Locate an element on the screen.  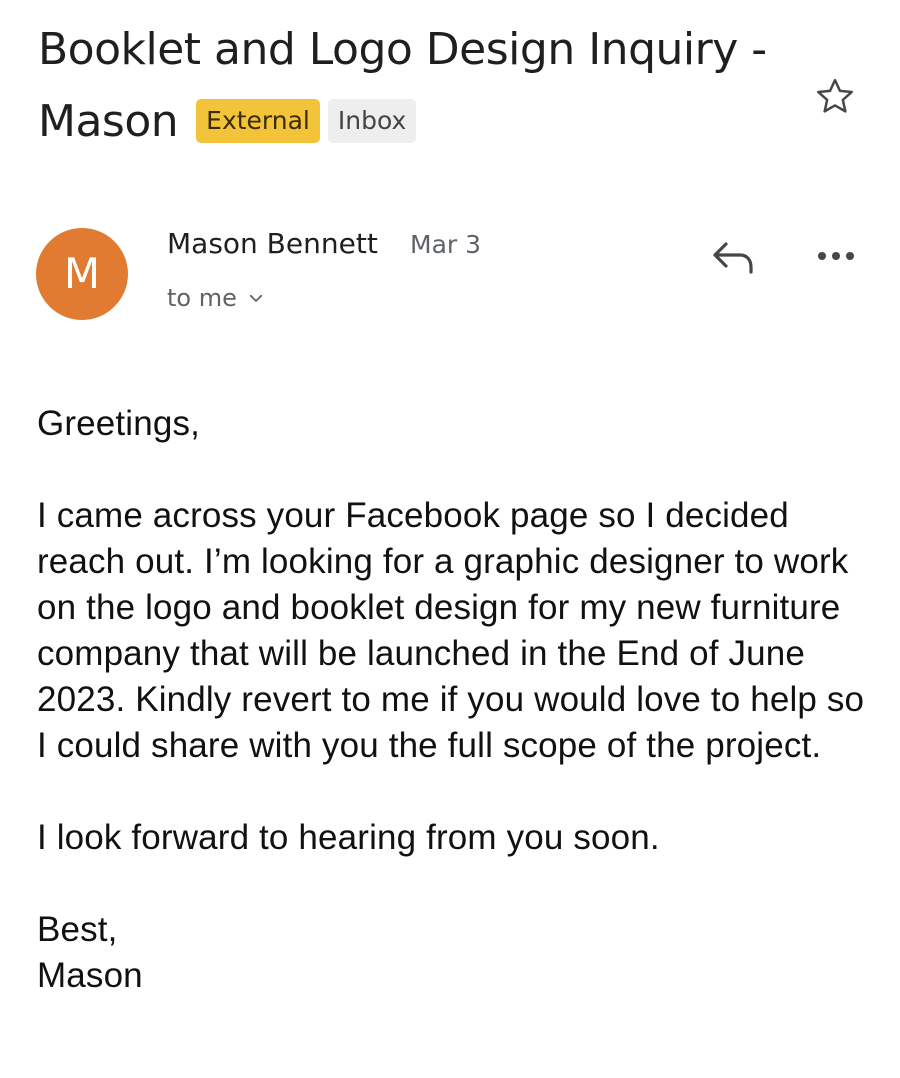
more-options-button is located at coordinates (836, 256).